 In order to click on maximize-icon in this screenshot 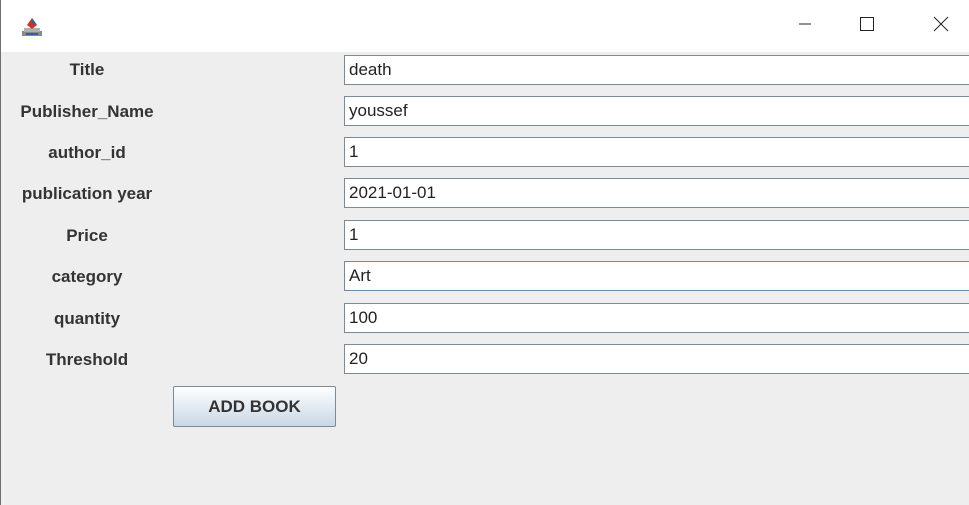, I will do `click(867, 26)`.